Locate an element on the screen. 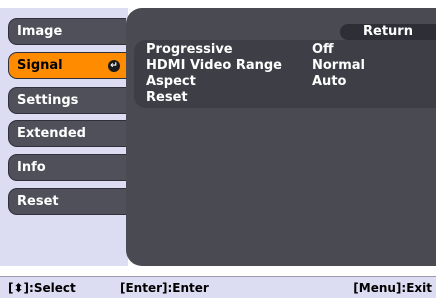 The height and width of the screenshot is (299, 436). setting-row-aspect: Aspect Auto is located at coordinates (291, 81).